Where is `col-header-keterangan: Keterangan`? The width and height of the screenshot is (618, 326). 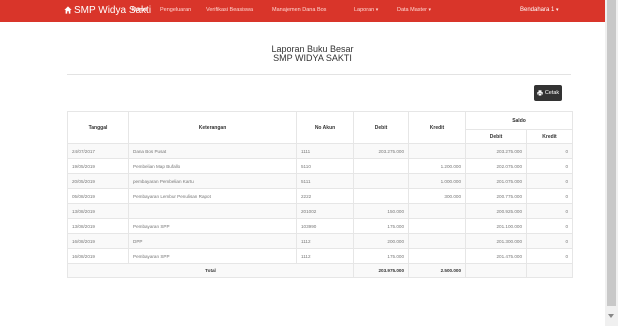 col-header-keterangan: Keterangan is located at coordinates (212, 127).